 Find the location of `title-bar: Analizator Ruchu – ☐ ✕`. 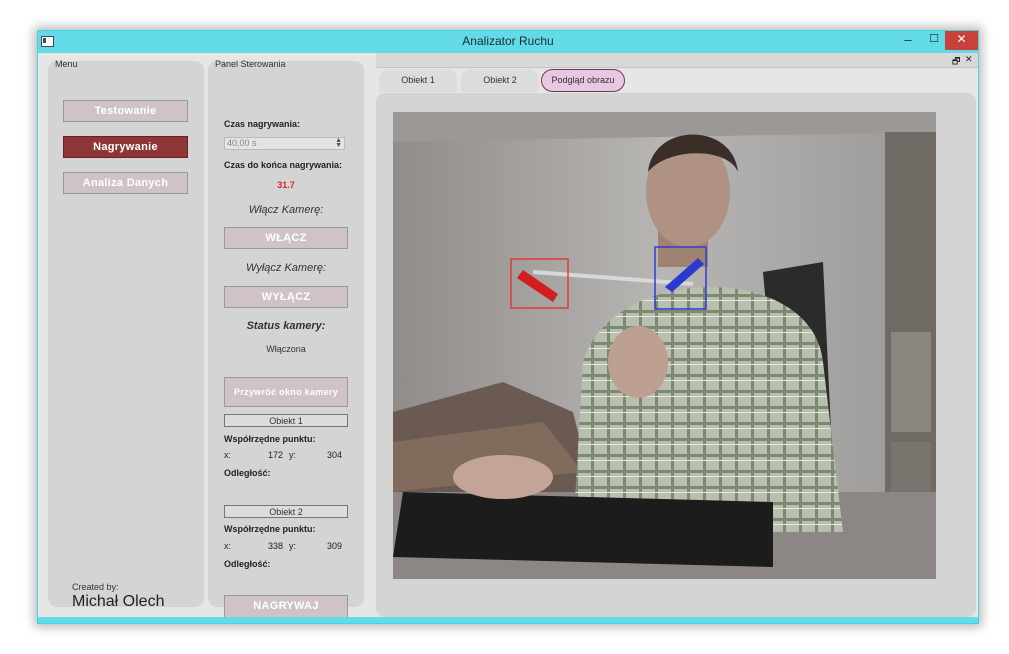

title-bar: Analizator Ruchu – ☐ ✕ is located at coordinates (508, 42).